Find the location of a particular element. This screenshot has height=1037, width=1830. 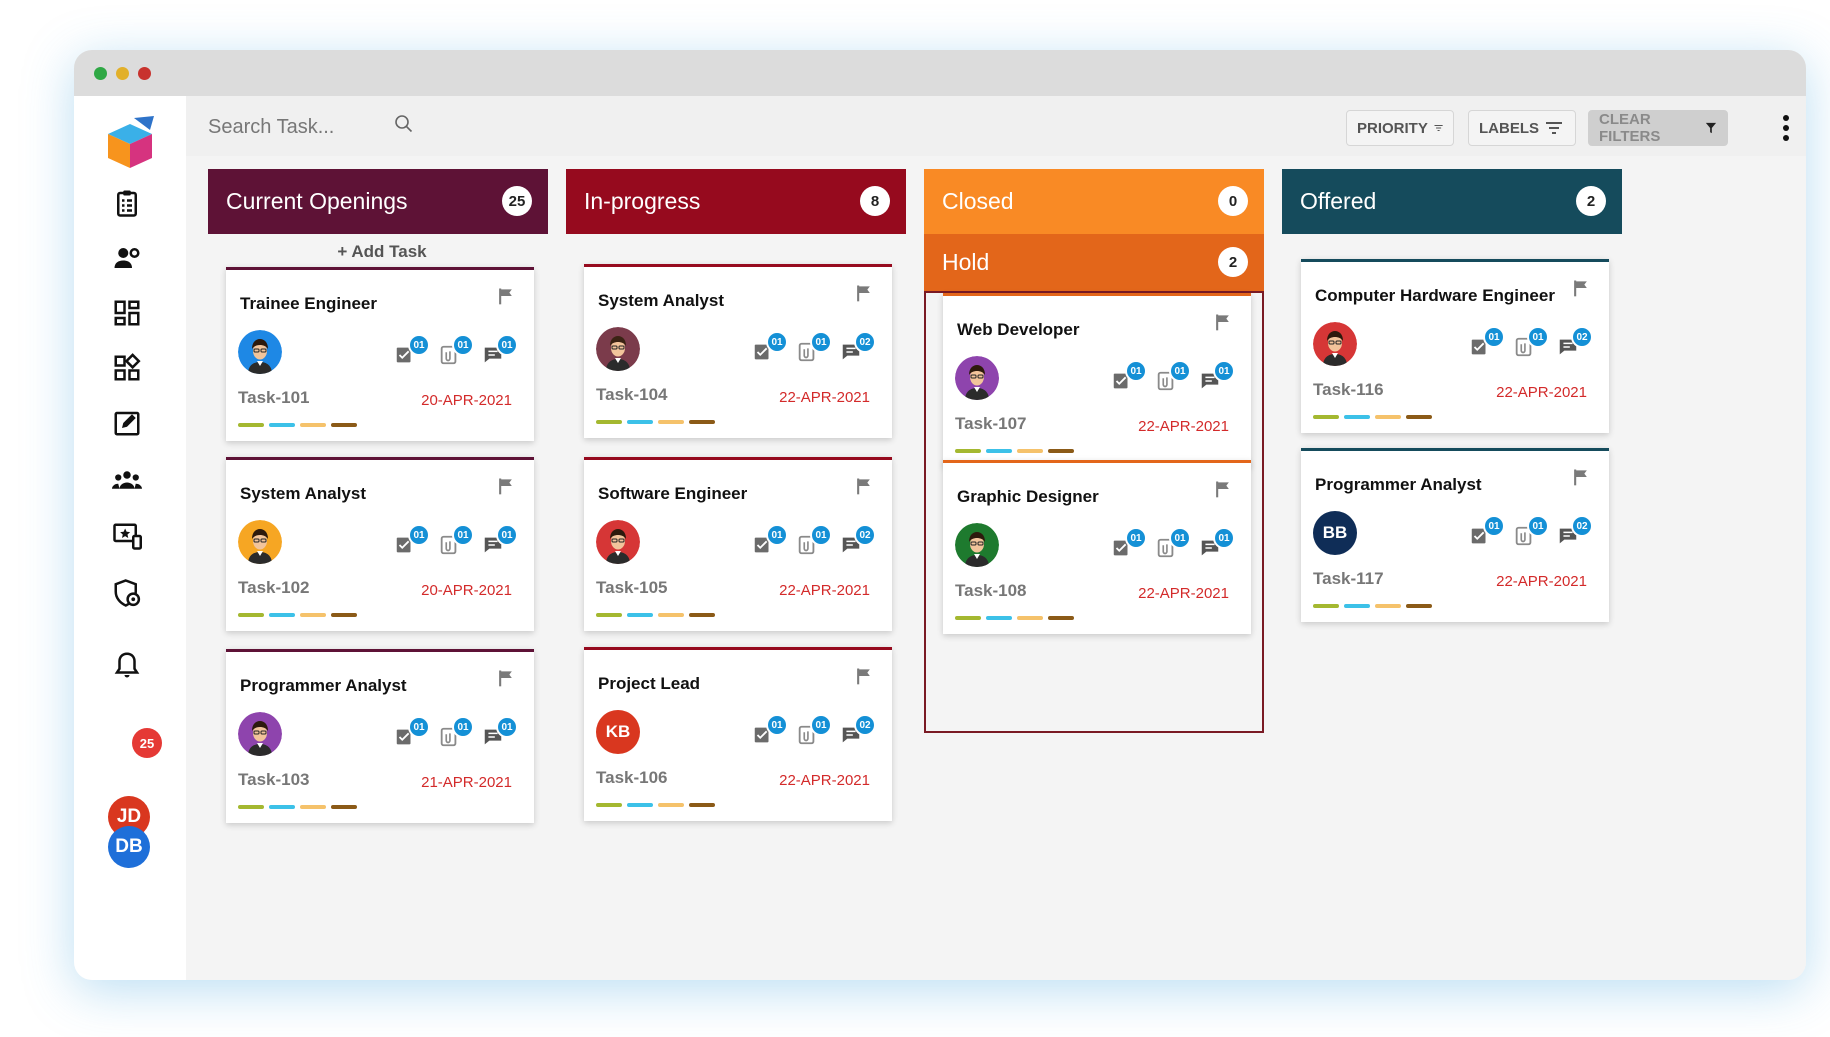

column-header-closed: Closed 0 is located at coordinates (1094, 201).